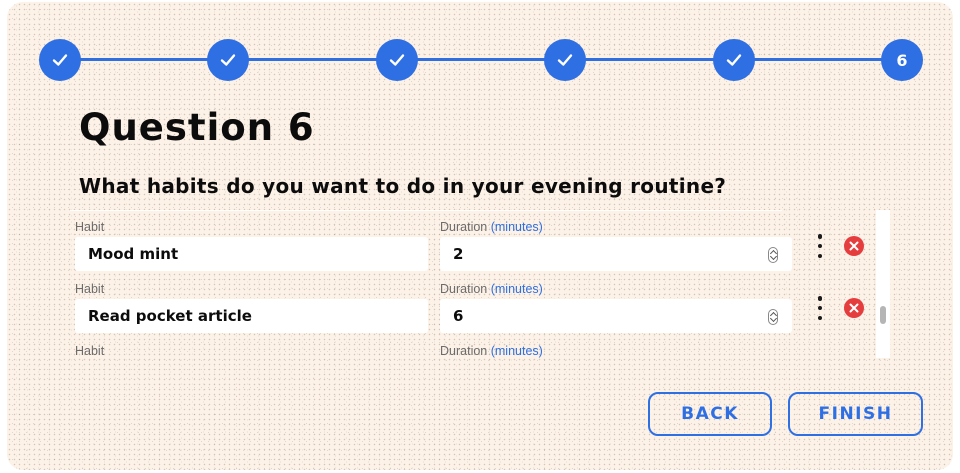 The image size is (960, 473). Describe the element at coordinates (855, 414) in the screenshot. I see `finish-button: FINISH` at that location.